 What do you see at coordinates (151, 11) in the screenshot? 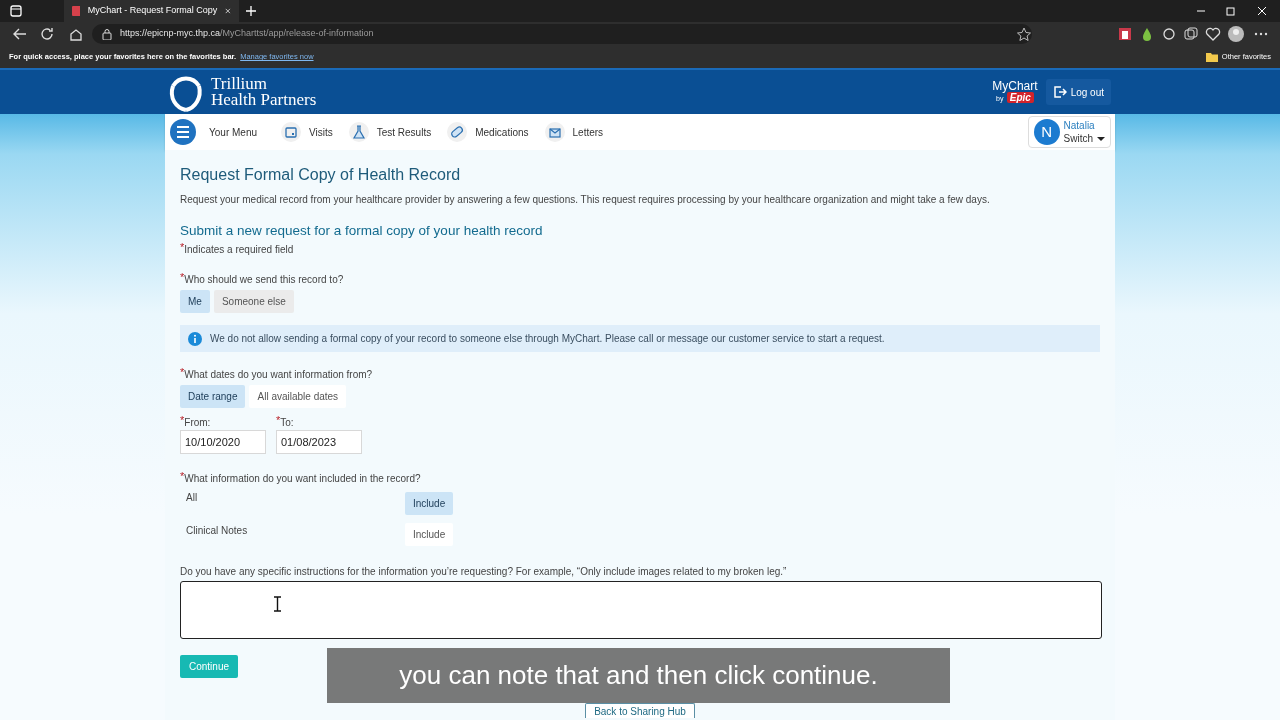
I see `browser-tab: MyChart - Request Formal Copy` at bounding box center [151, 11].